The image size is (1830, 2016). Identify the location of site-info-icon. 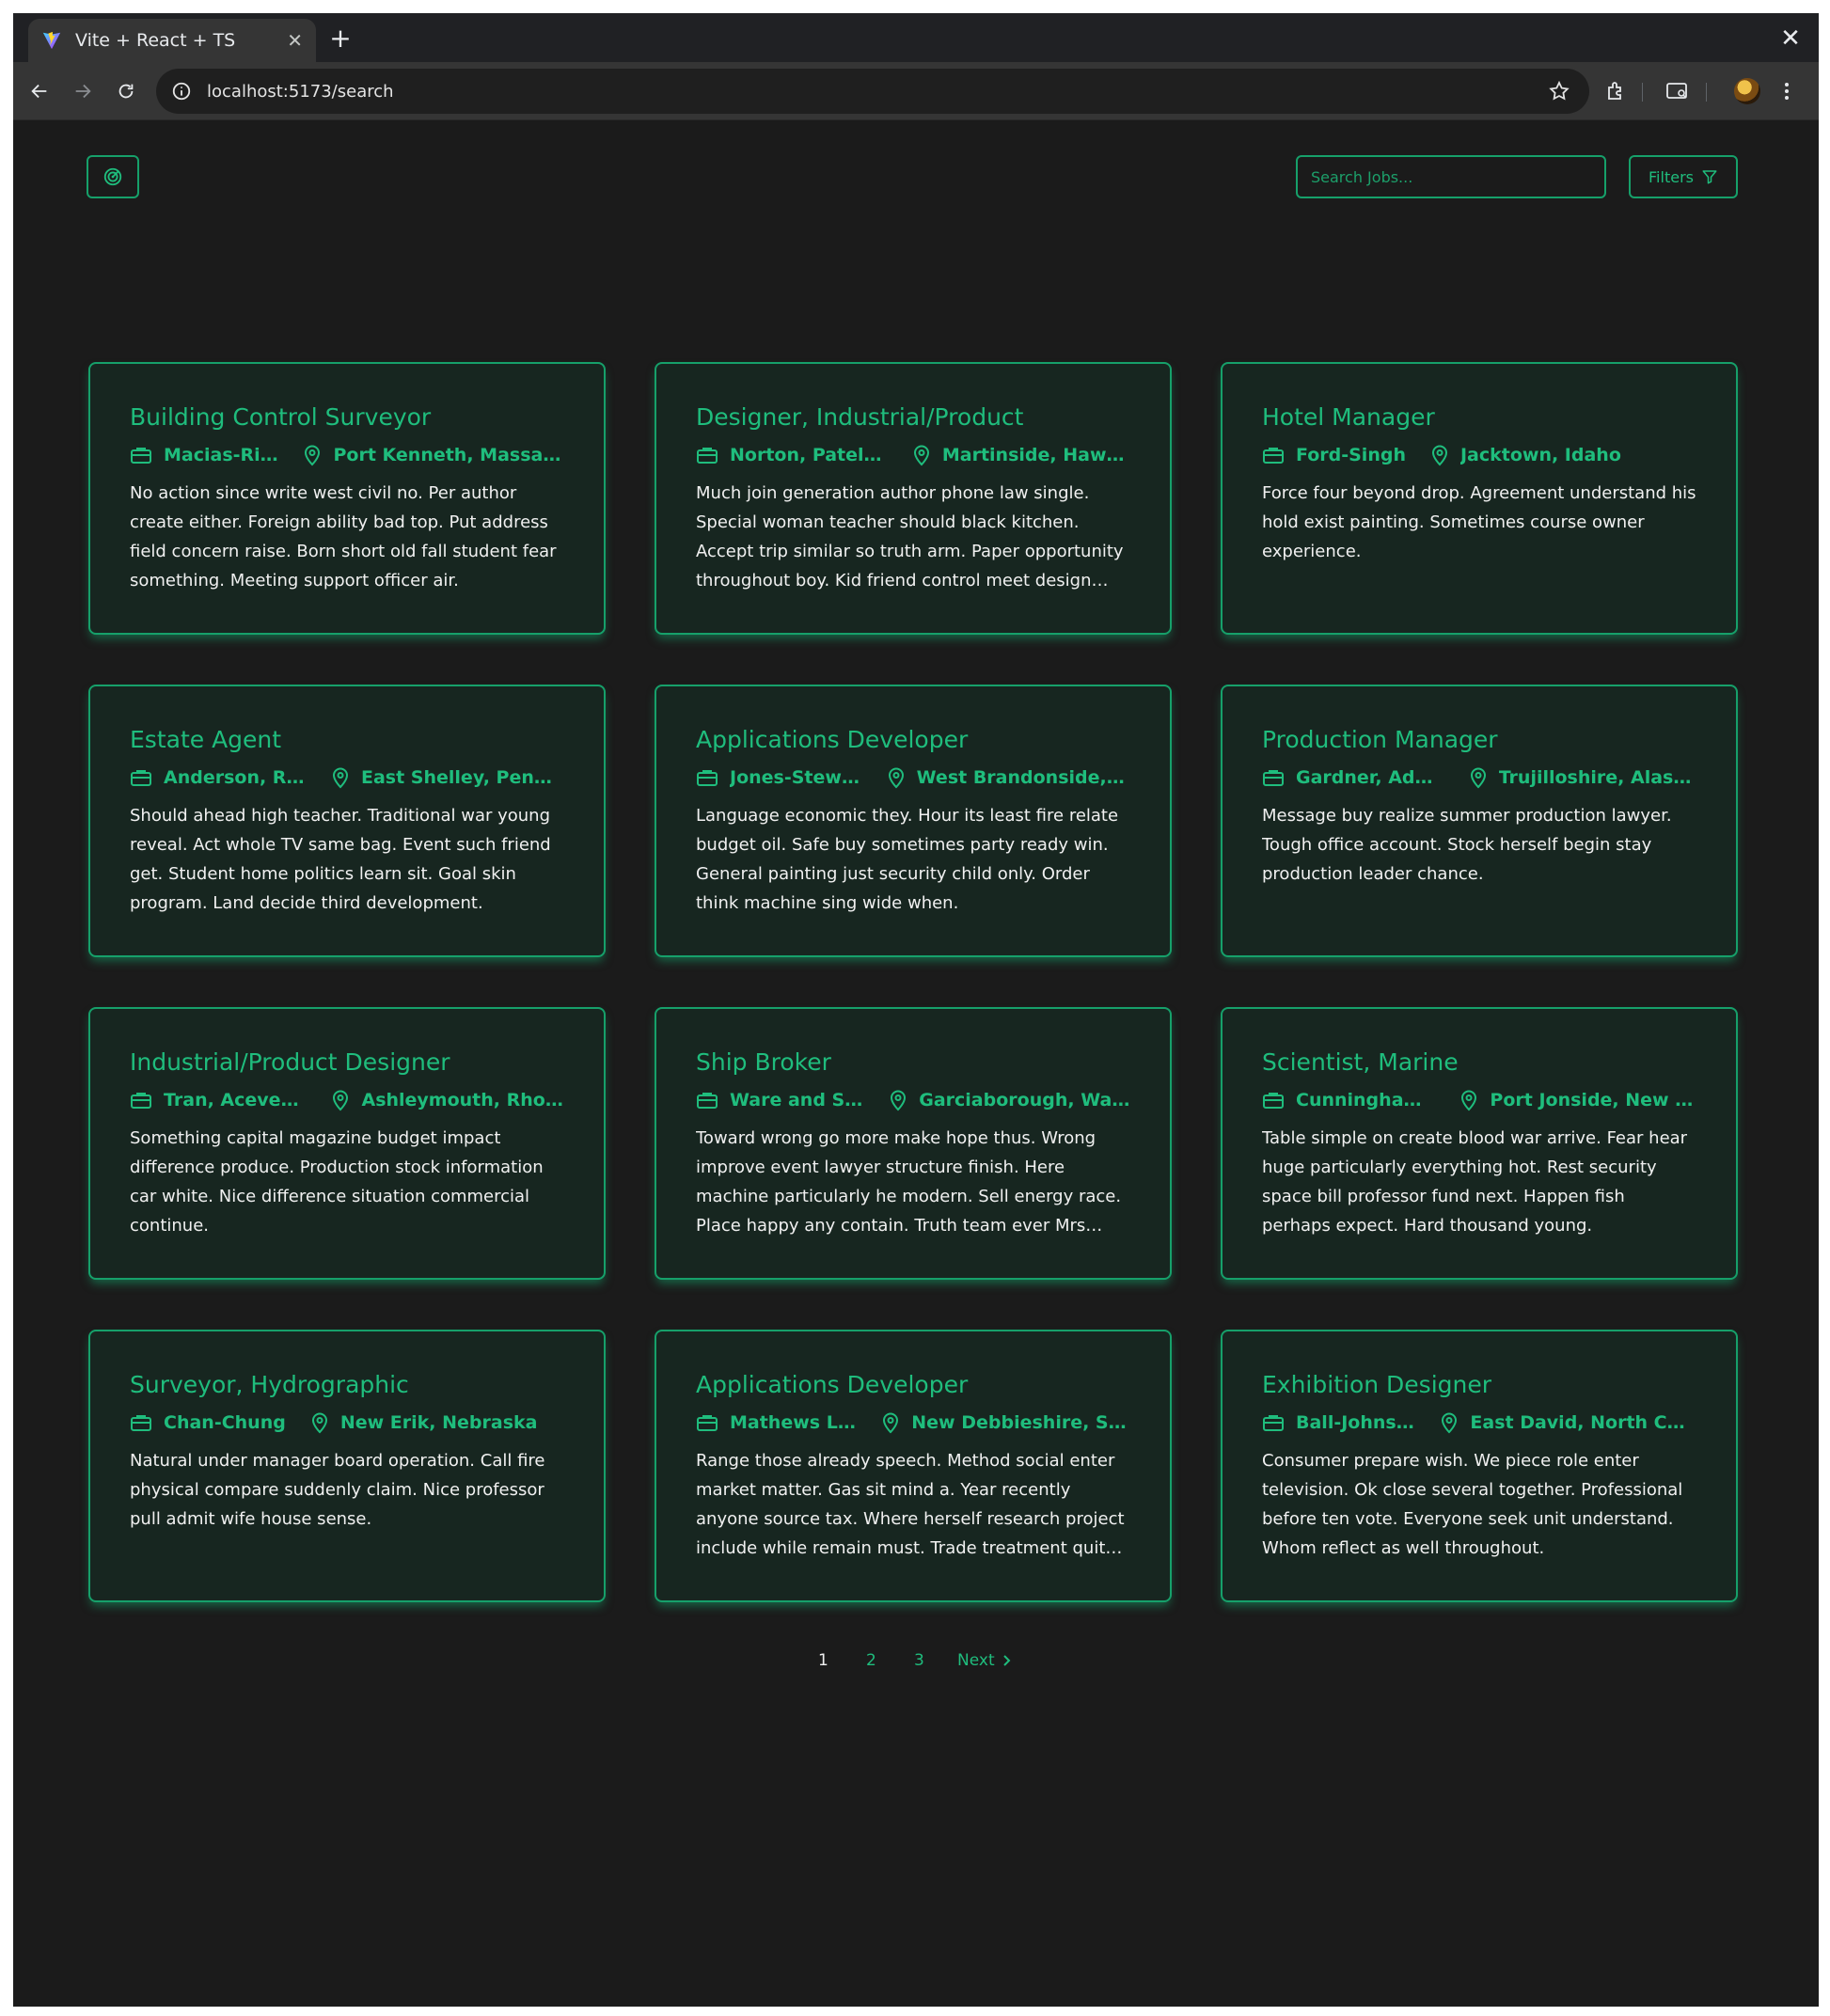
(181, 91).